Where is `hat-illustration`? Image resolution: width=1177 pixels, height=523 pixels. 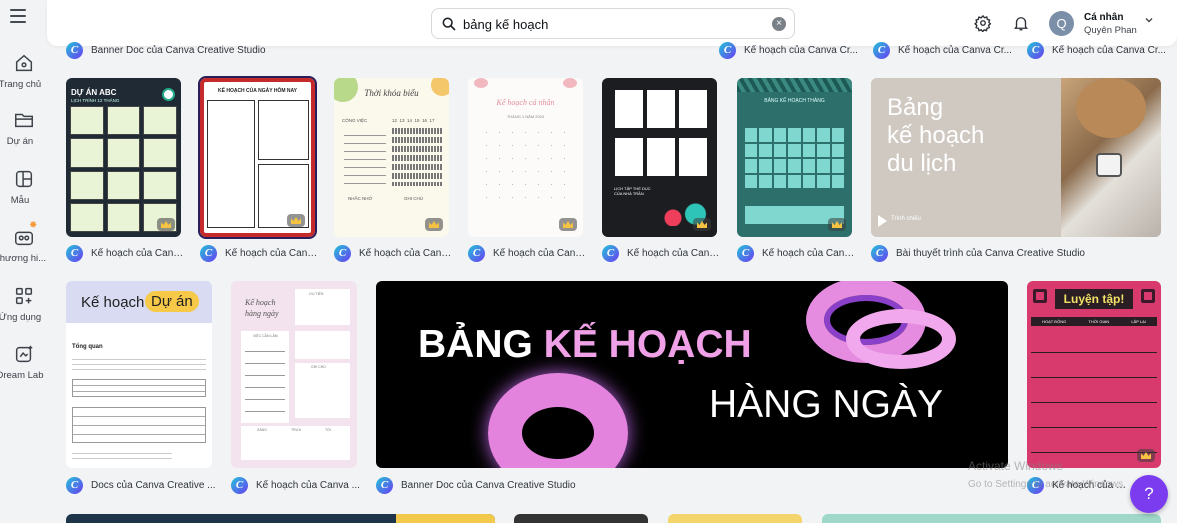 hat-illustration is located at coordinates (1111, 108).